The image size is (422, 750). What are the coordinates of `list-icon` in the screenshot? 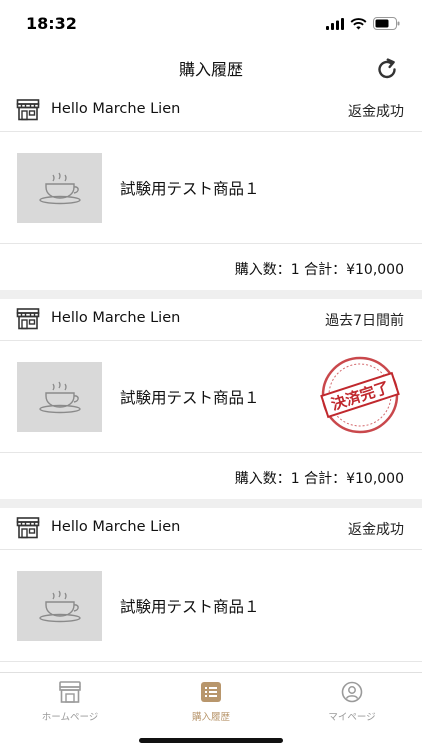 It's located at (211, 692).